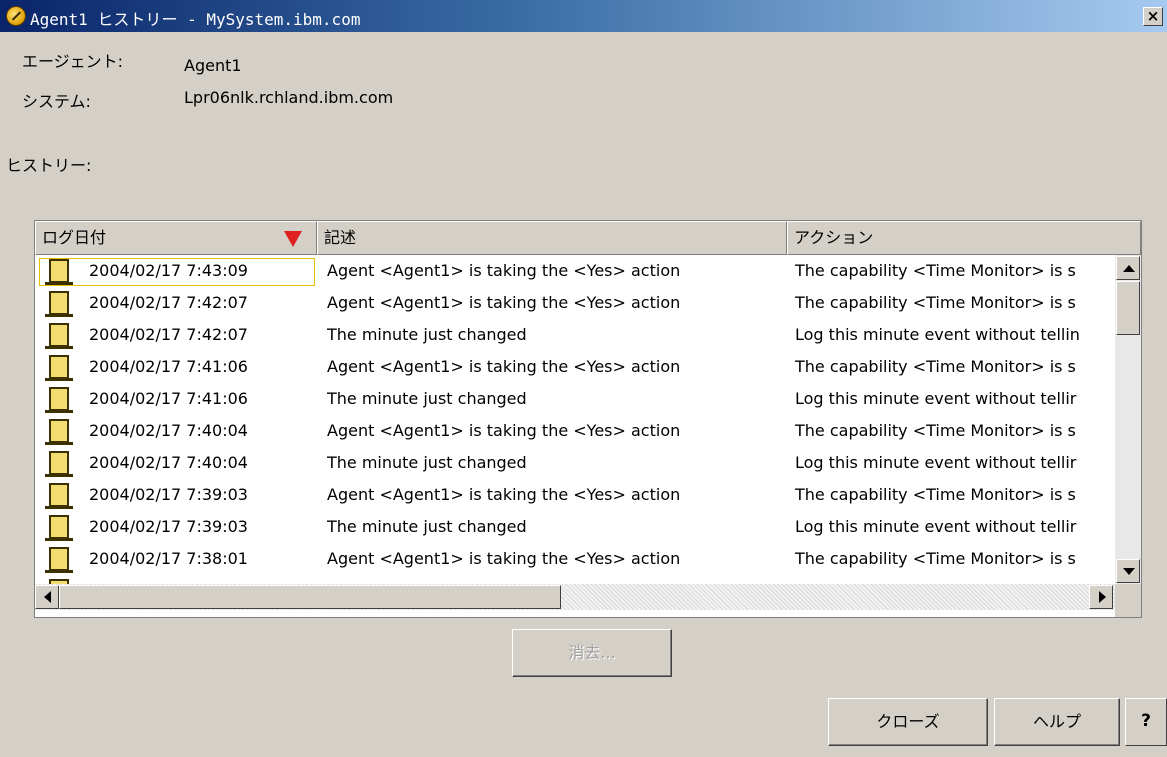 The height and width of the screenshot is (757, 1167). I want to click on context-help-button: ?, so click(1146, 722).